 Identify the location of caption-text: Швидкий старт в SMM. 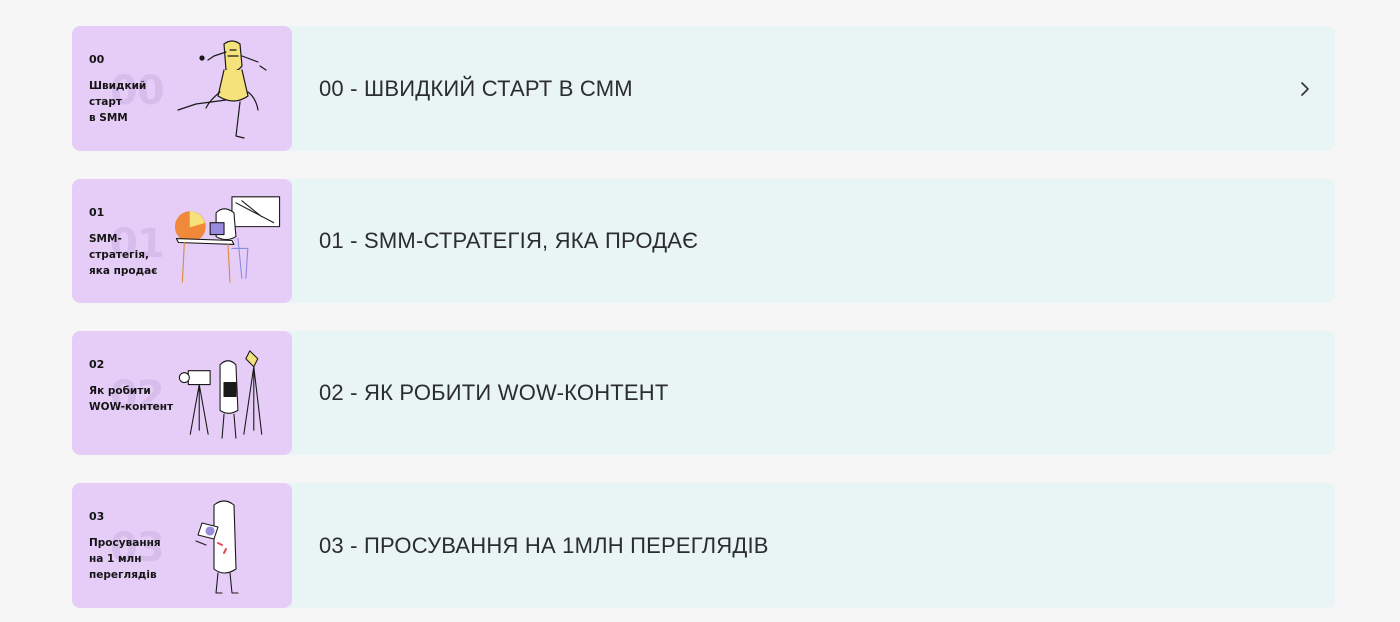
(118, 102).